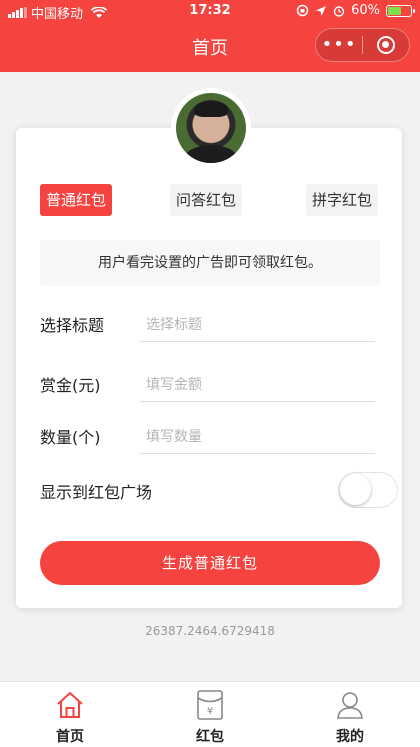 The image size is (420, 747). What do you see at coordinates (339, 11) in the screenshot?
I see `alarm-icon` at bounding box center [339, 11].